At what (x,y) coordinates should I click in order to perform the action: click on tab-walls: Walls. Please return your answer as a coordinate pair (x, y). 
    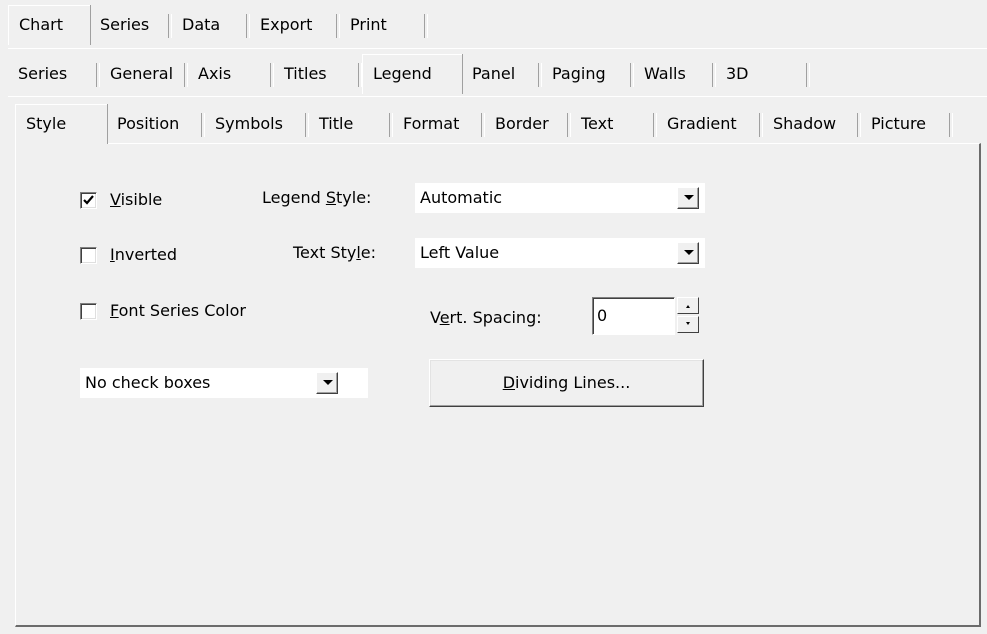
    Looking at the image, I should click on (675, 74).